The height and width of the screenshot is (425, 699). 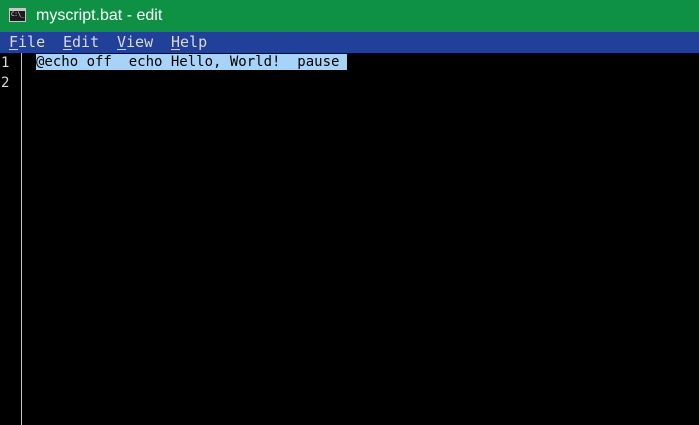 I want to click on menu-edit-hotkey: E, so click(x=68, y=42).